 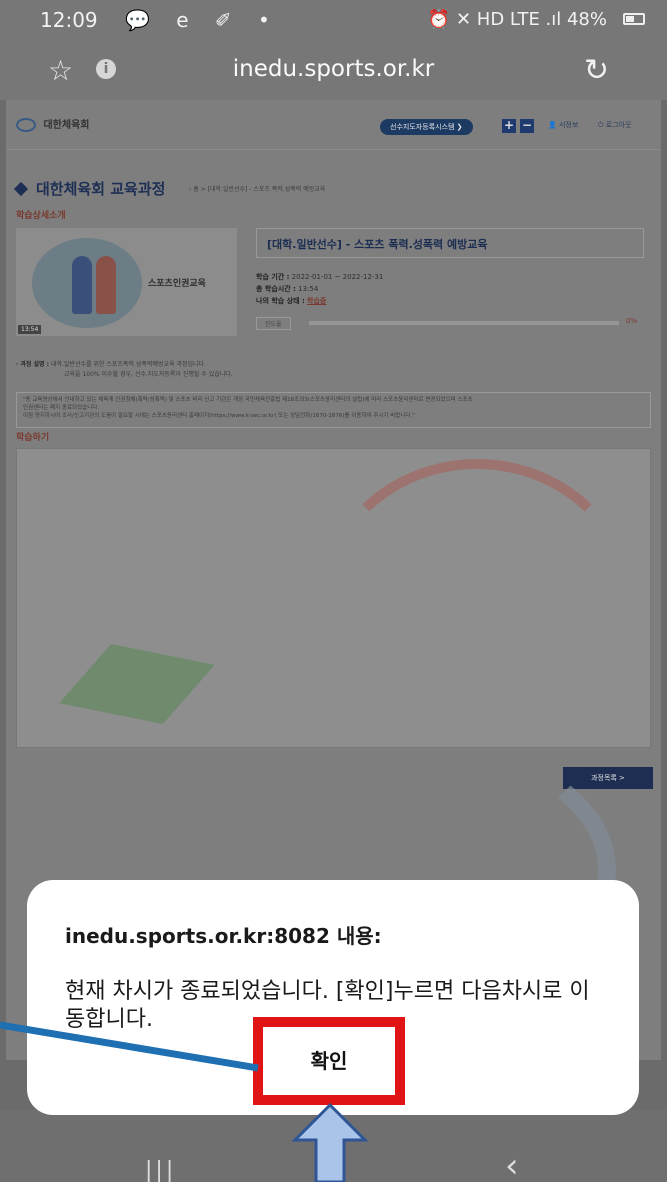 I want to click on description-line-1: 대학.일반선수를 위한 스포츠폭력.성폭력예방교육 과정입니다., so click(x=128, y=364).